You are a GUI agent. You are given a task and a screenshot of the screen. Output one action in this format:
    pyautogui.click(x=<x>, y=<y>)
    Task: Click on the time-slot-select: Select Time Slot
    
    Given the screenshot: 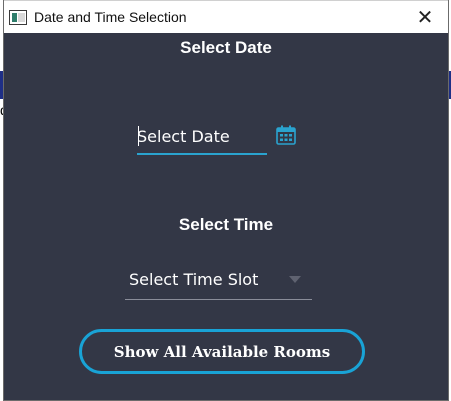 What is the action you would take?
    pyautogui.click(x=218, y=281)
    